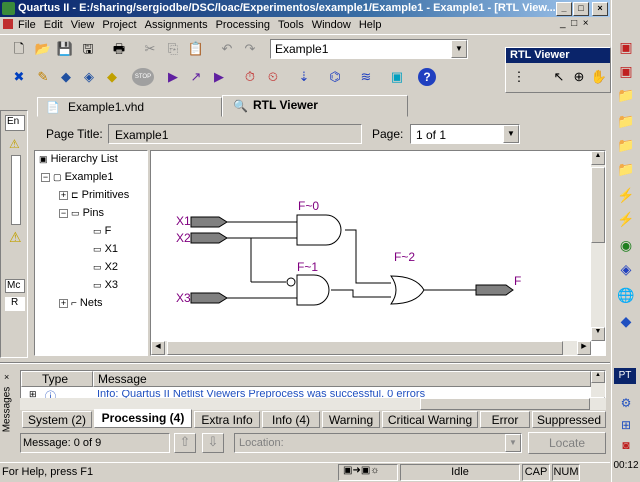  What do you see at coordinates (397, 77) in the screenshot?
I see `programmer-icon: ▣` at bounding box center [397, 77].